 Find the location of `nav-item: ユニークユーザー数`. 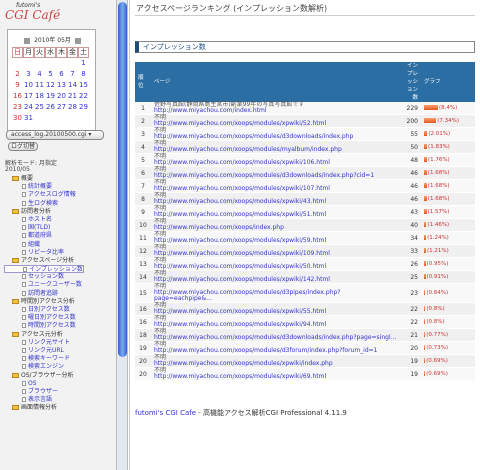

nav-item: ユニークユーザー数 is located at coordinates (59, 285).